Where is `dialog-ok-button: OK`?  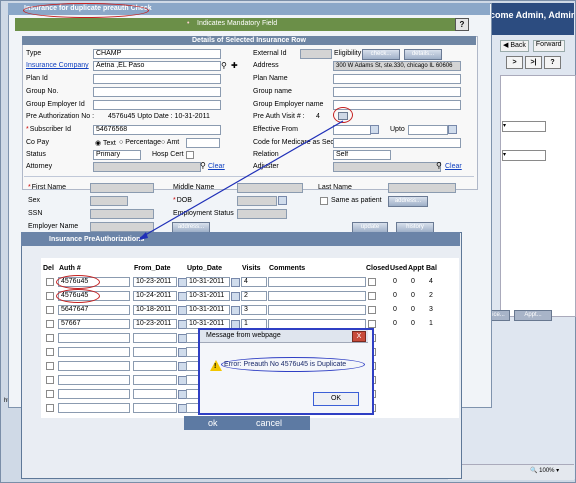 dialog-ok-button: OK is located at coordinates (336, 399).